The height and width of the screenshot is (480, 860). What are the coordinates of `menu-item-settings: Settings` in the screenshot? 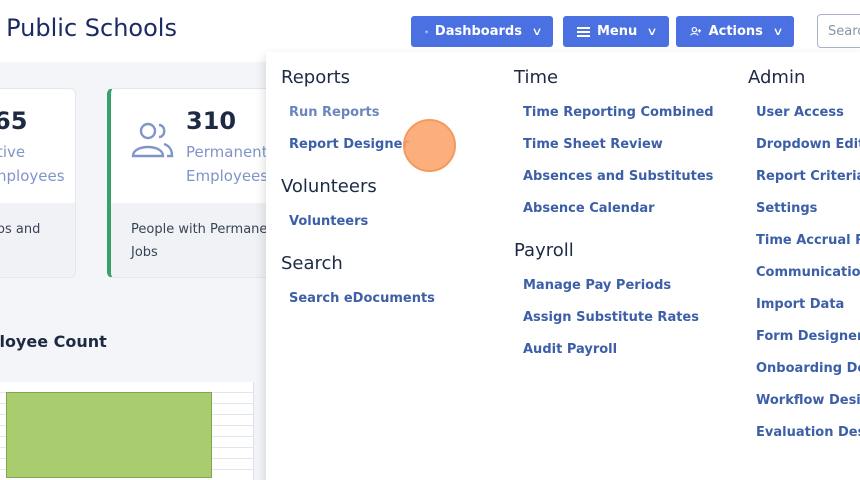 It's located at (786, 208).